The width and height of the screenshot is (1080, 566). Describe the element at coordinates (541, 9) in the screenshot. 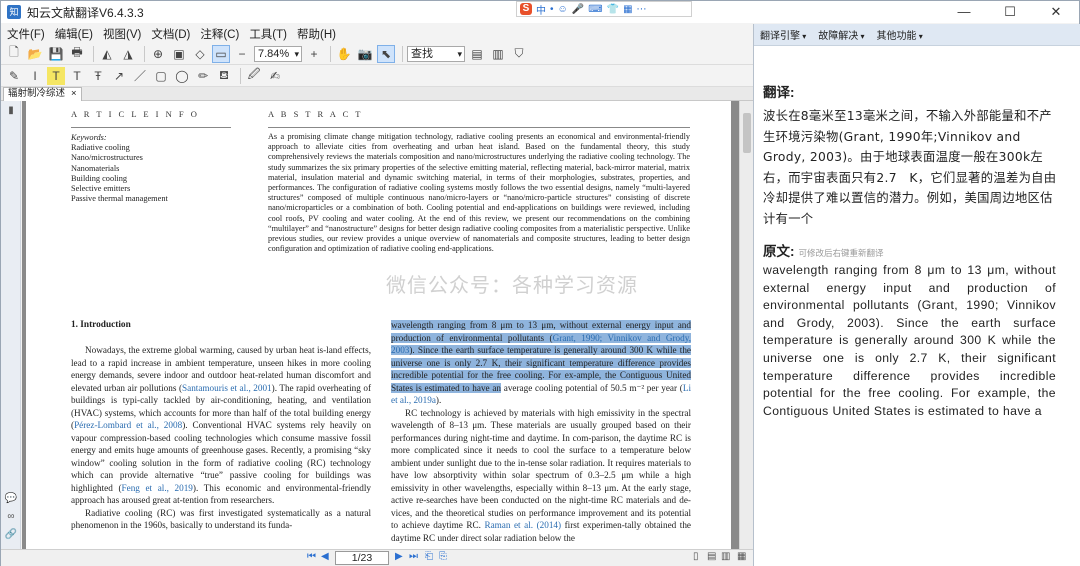

I see `ime-mode-icon: 中` at that location.